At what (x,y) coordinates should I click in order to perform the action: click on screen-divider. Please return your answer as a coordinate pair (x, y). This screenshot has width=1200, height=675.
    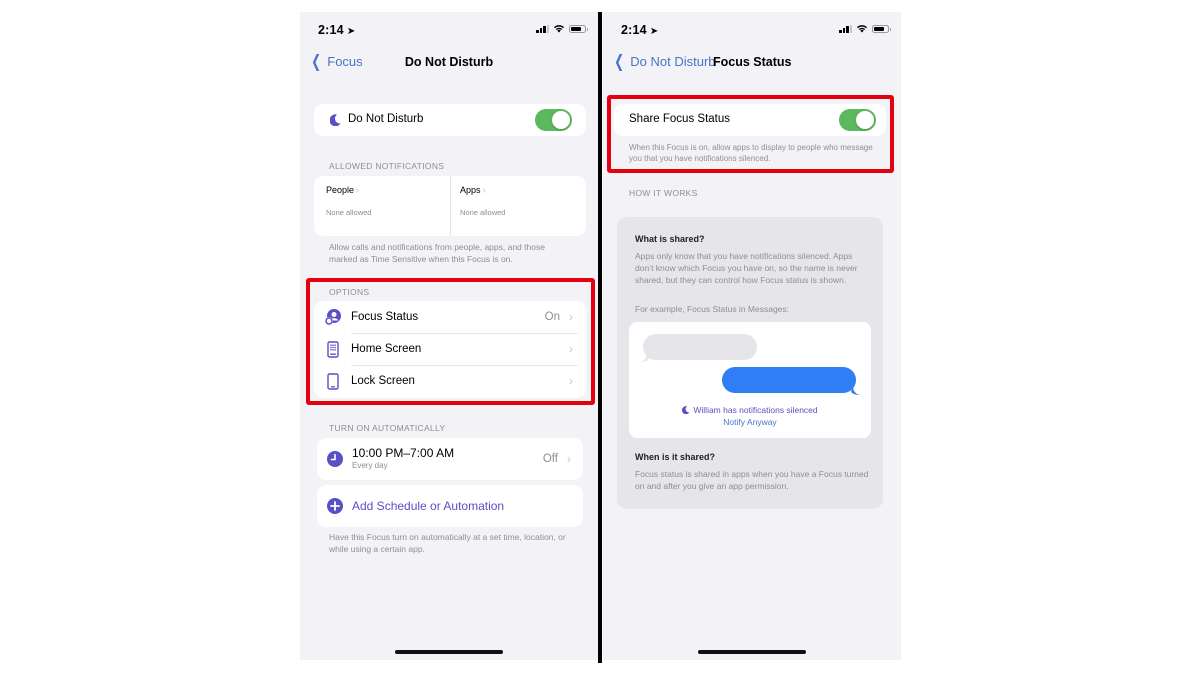
    Looking at the image, I should click on (600, 337).